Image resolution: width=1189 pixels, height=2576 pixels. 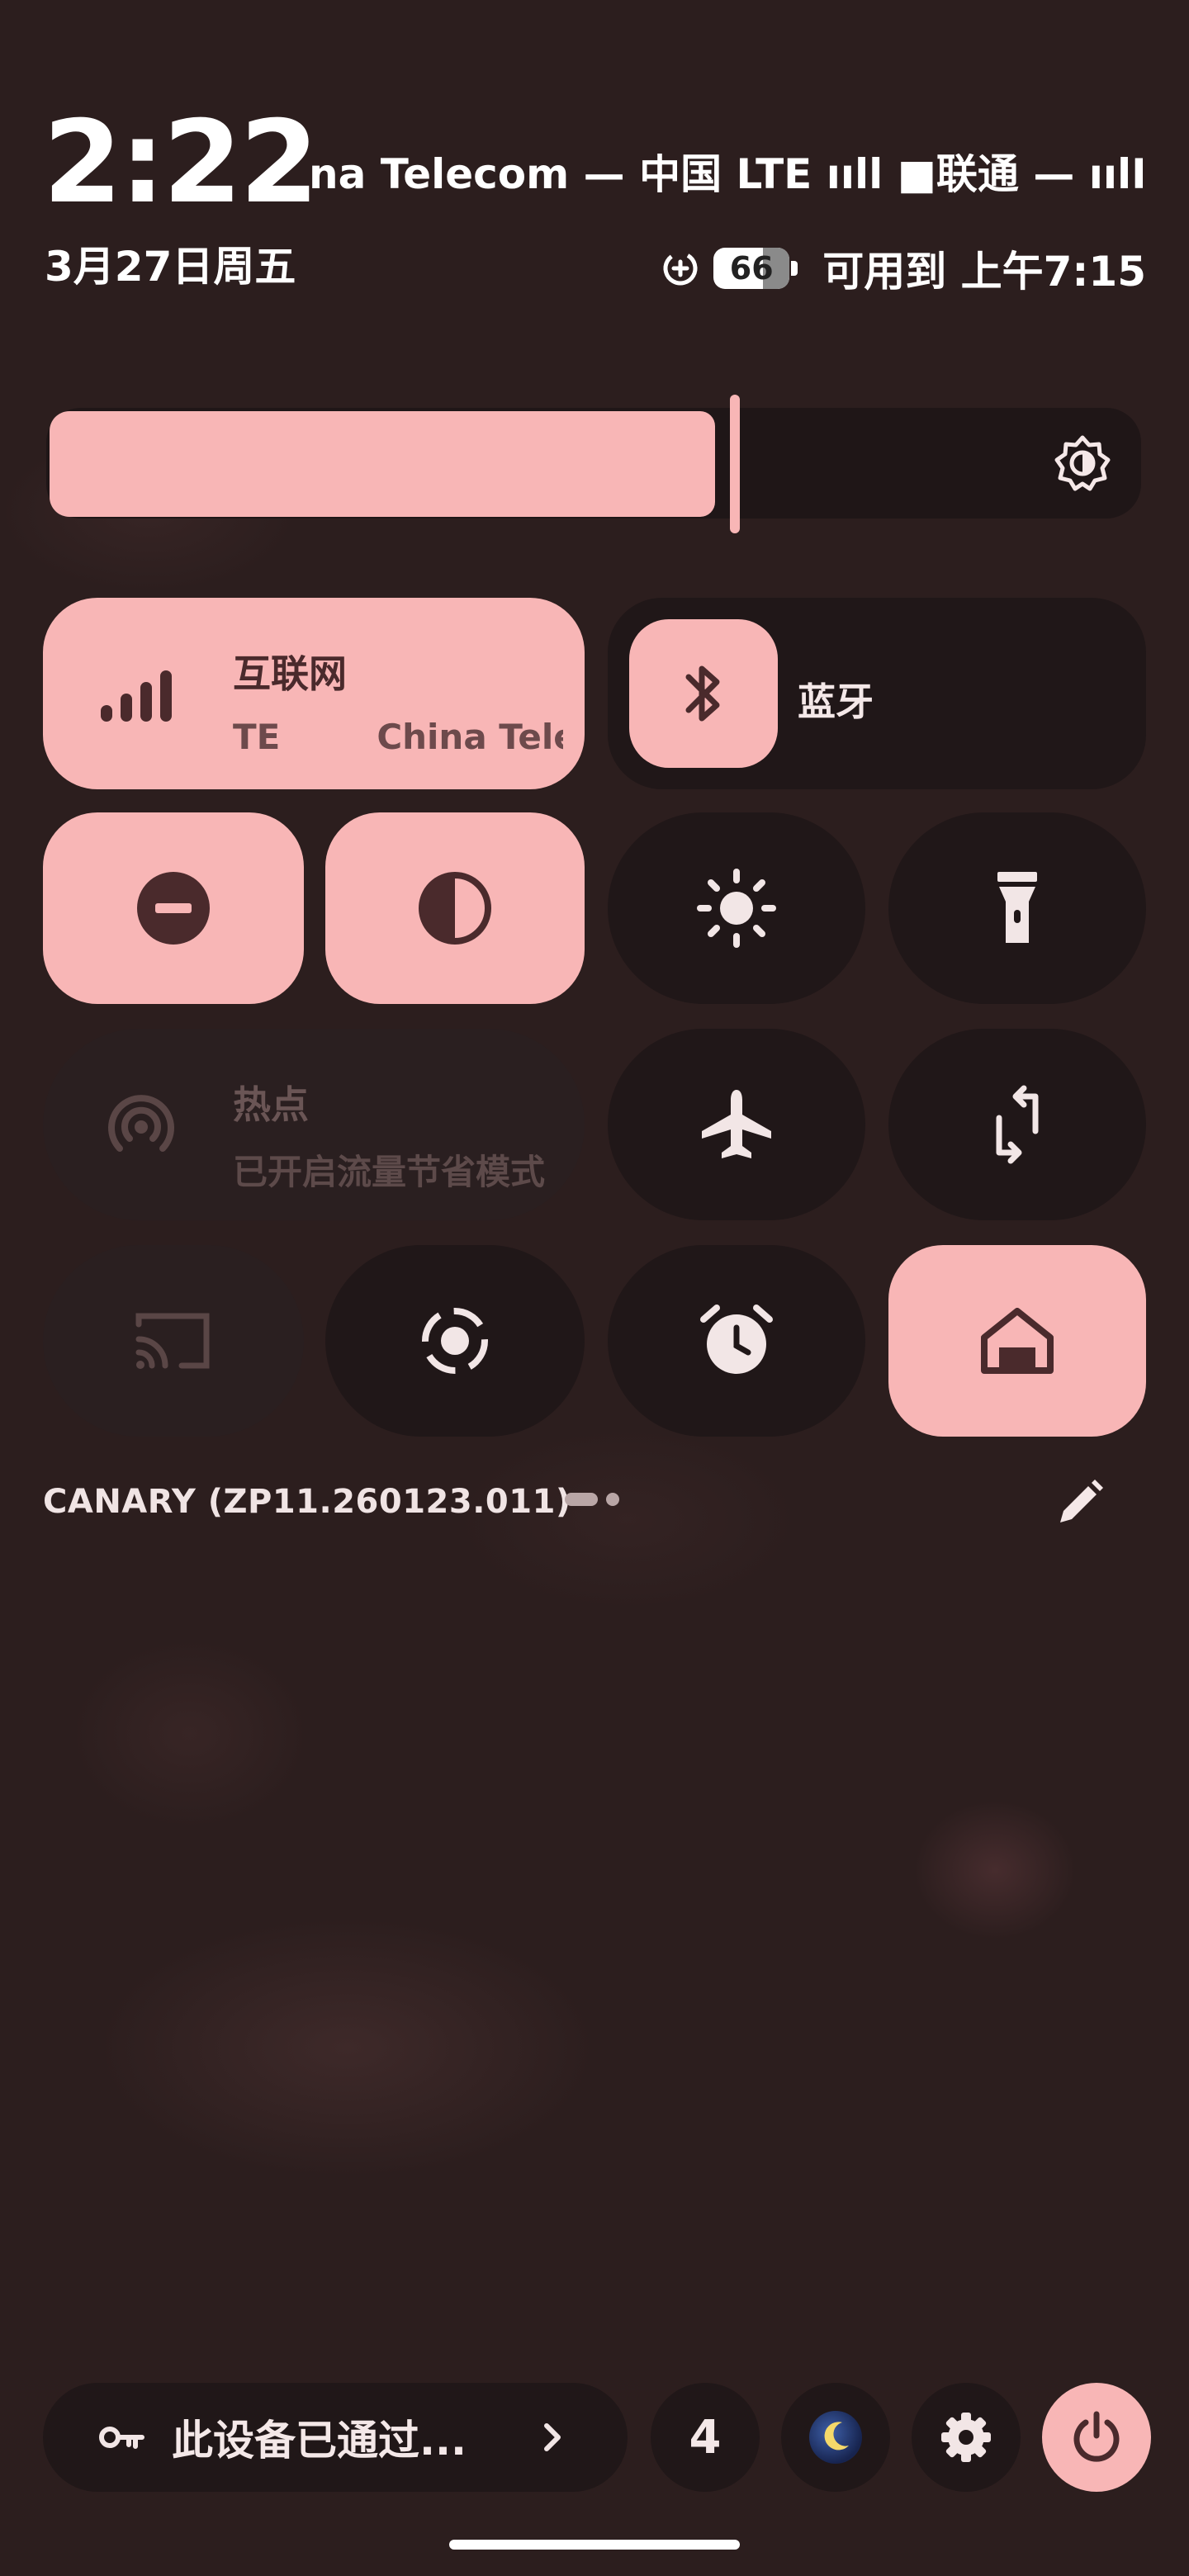 I want to click on data-saver-icon, so click(x=680, y=268).